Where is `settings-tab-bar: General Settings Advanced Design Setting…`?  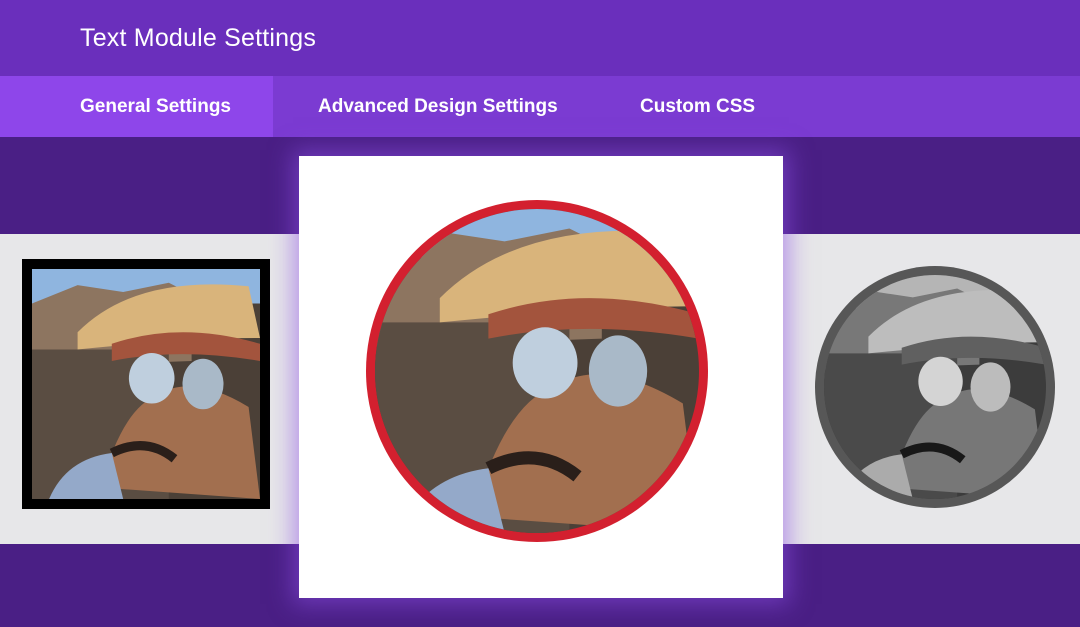 settings-tab-bar: General Settings Advanced Design Setting… is located at coordinates (540, 106).